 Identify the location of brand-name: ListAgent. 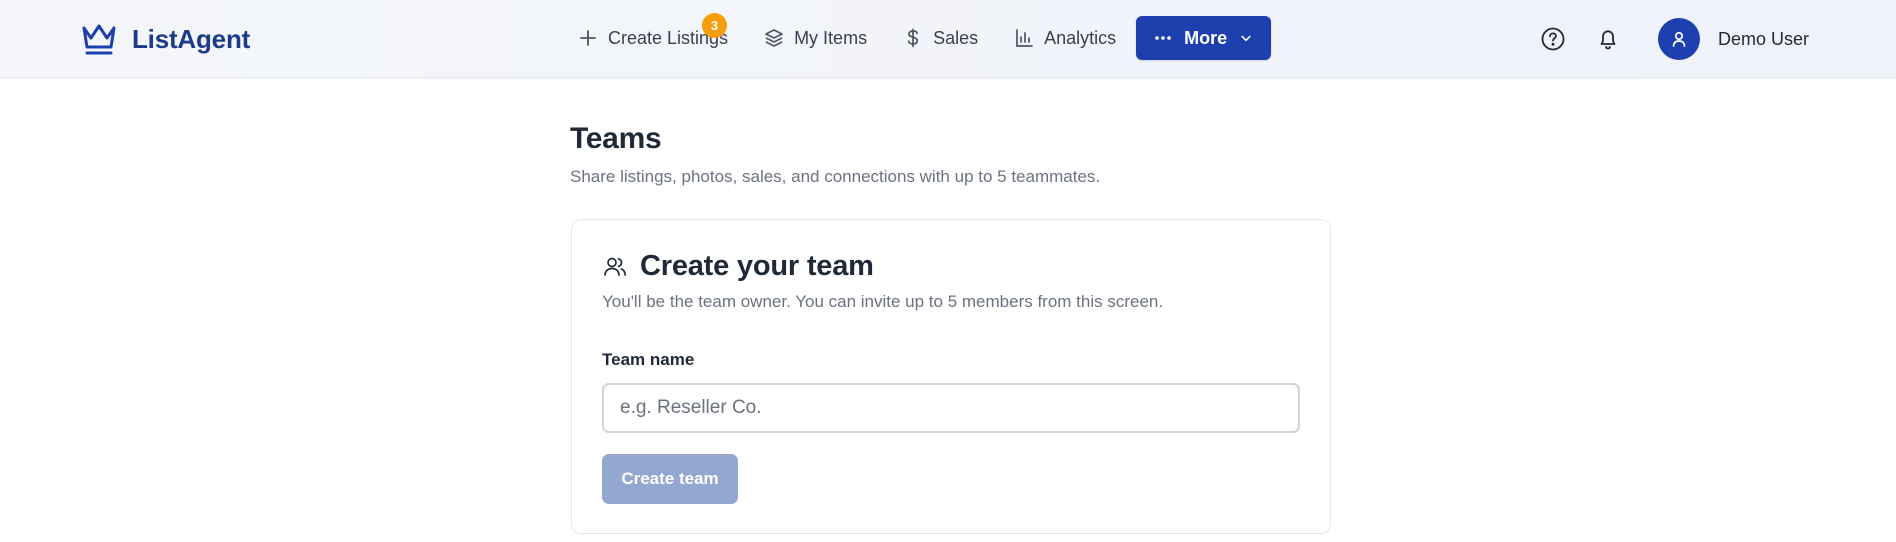
(191, 38).